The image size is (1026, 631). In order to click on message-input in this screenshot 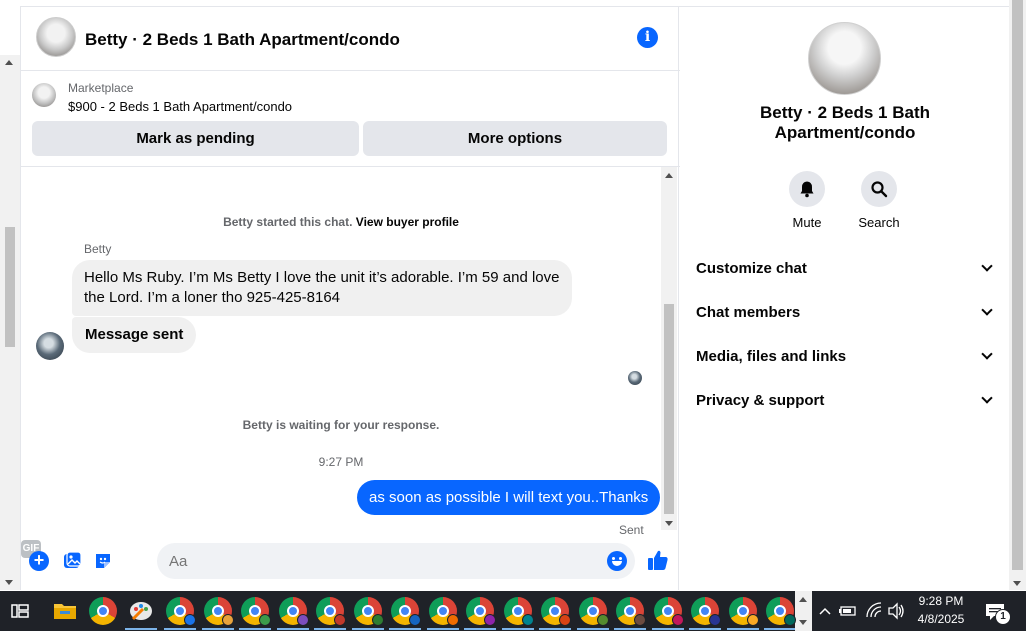, I will do `click(396, 561)`.